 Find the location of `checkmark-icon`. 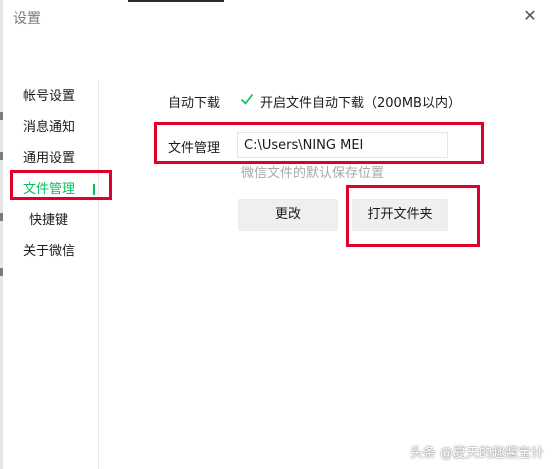

checkmark-icon is located at coordinates (247, 99).